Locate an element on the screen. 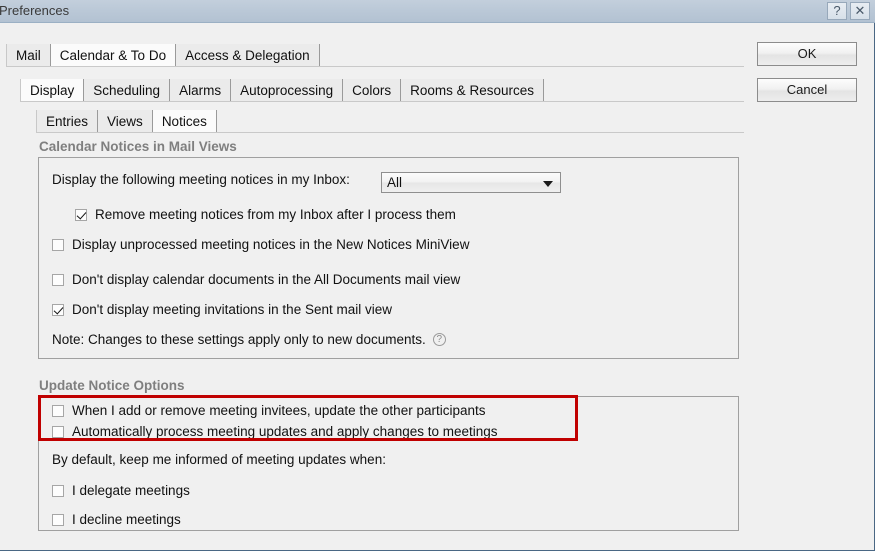 The image size is (875, 551). dropdown-value: All is located at coordinates (395, 182).